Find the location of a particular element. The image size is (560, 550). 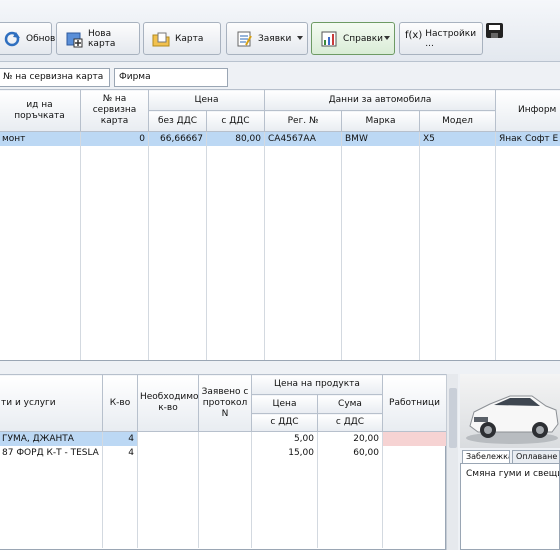

new-card-label: Нова карта is located at coordinates (102, 38).